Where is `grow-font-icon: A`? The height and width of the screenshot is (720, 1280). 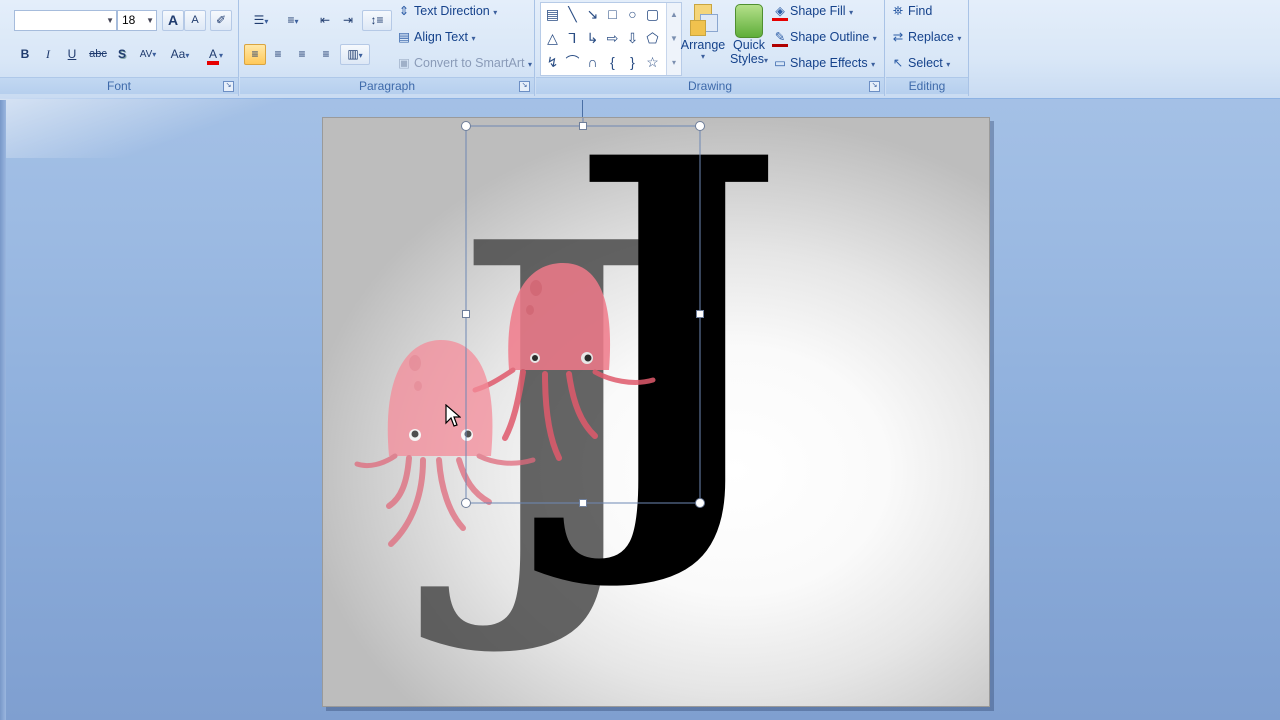 grow-font-icon: A is located at coordinates (173, 20).